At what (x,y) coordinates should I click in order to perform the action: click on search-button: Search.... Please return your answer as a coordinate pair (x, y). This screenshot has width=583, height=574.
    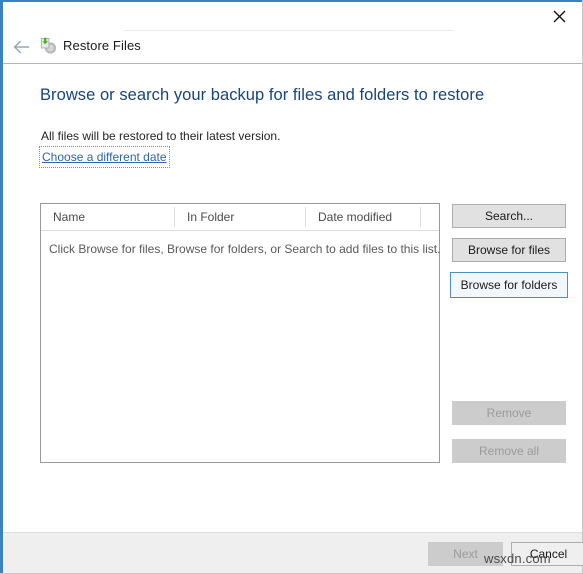
    Looking at the image, I should click on (509, 216).